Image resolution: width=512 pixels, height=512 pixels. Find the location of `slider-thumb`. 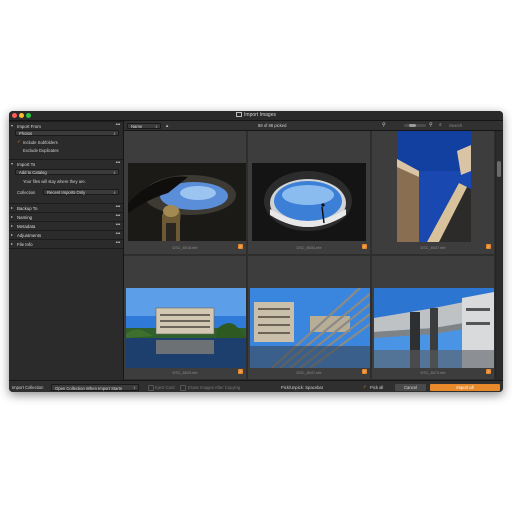

slider-thumb is located at coordinates (412, 125).